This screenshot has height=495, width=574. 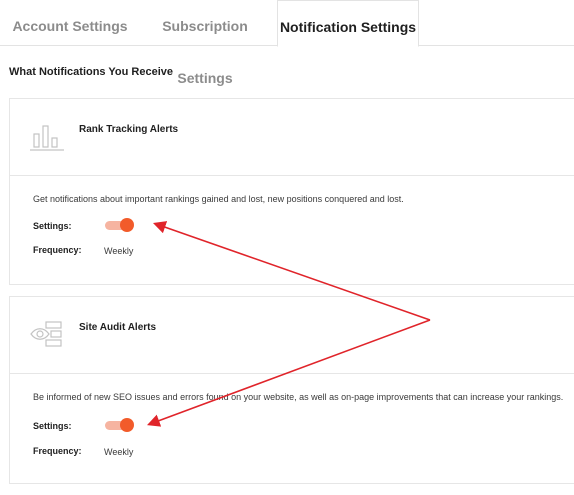 I want to click on card-title: Rank Tracking Alerts, so click(x=129, y=129).